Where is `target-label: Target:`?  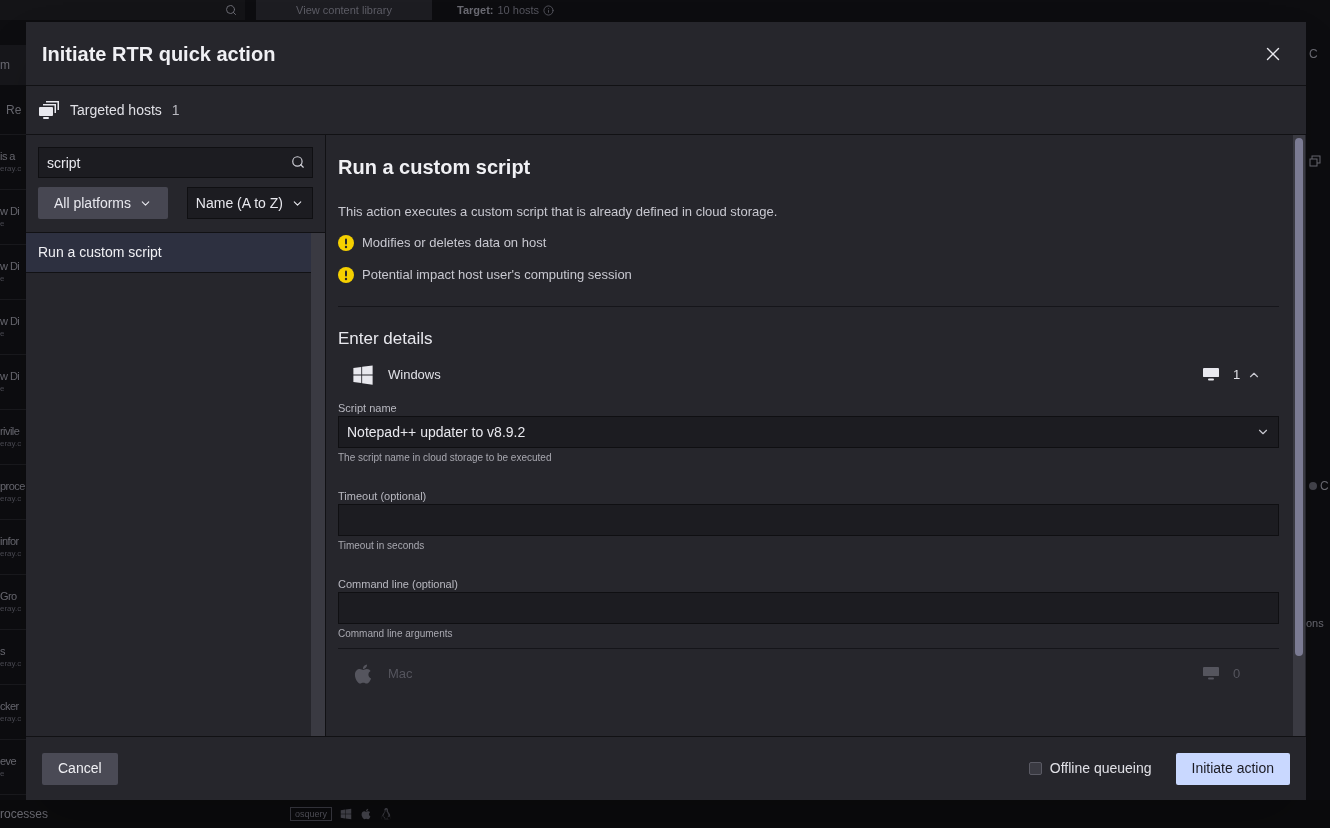
target-label: Target: is located at coordinates (475, 10).